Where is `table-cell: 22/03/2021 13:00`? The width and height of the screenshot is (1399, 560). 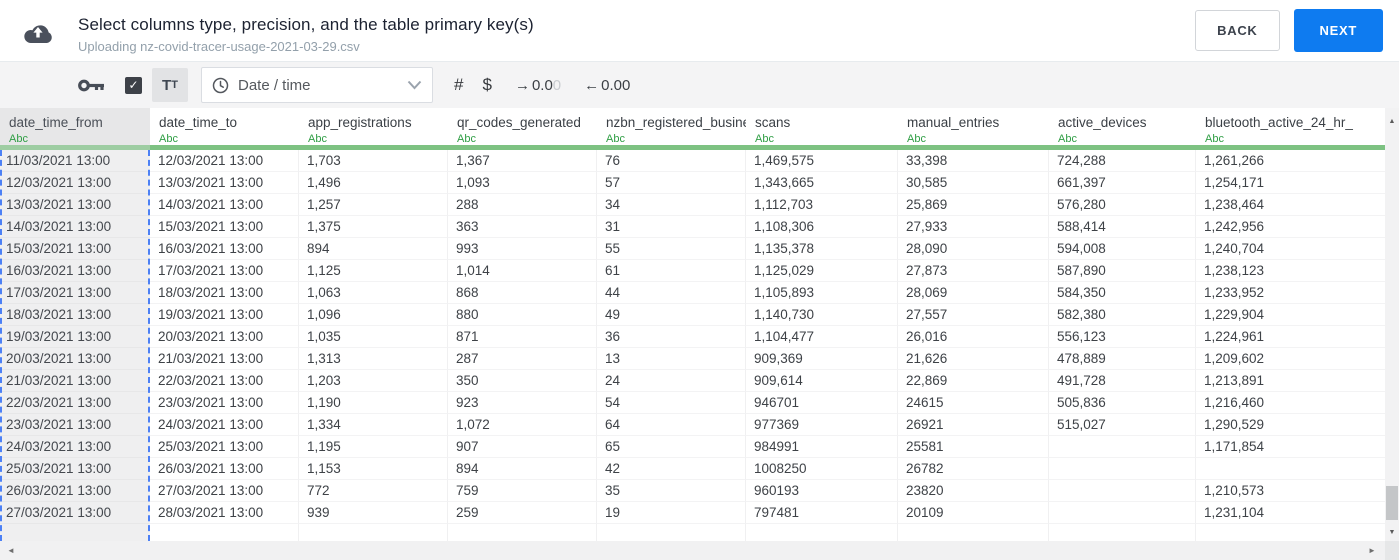
table-cell: 22/03/2021 13:00 is located at coordinates (224, 381).